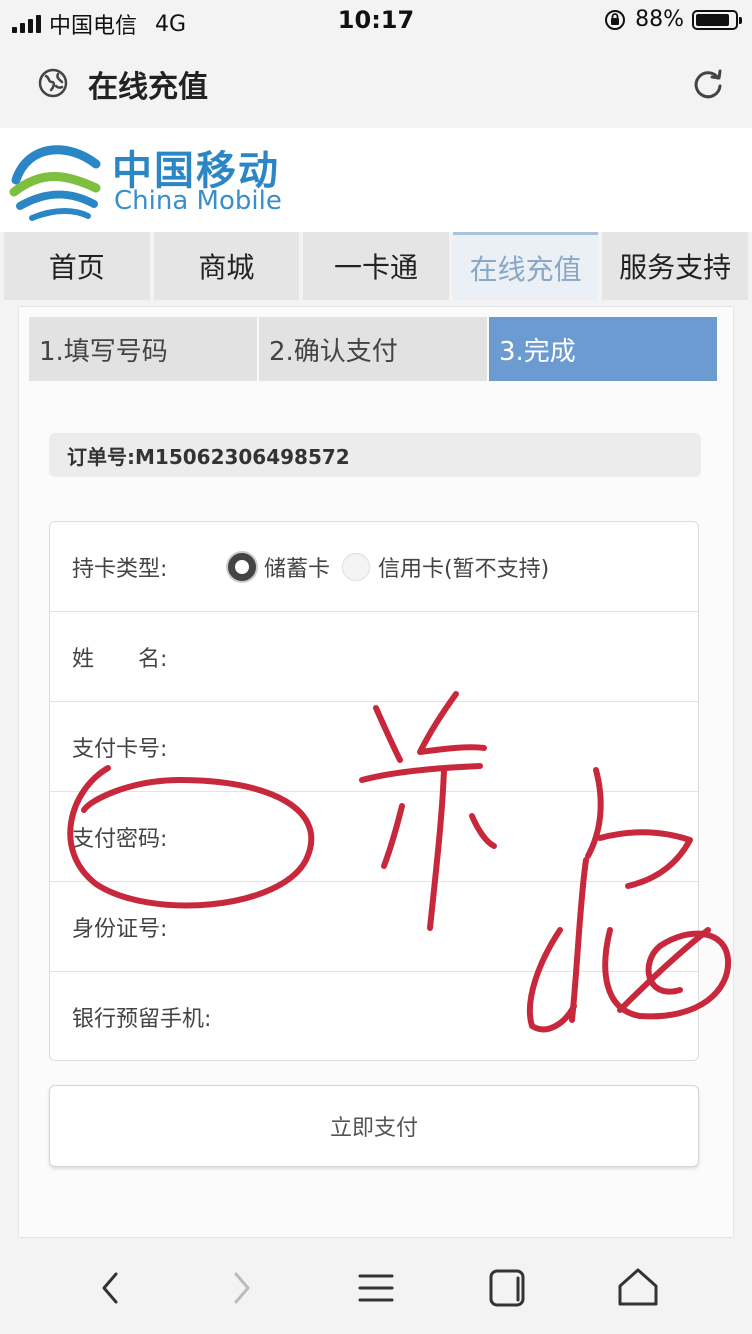  I want to click on battery-icon, so click(717, 19).